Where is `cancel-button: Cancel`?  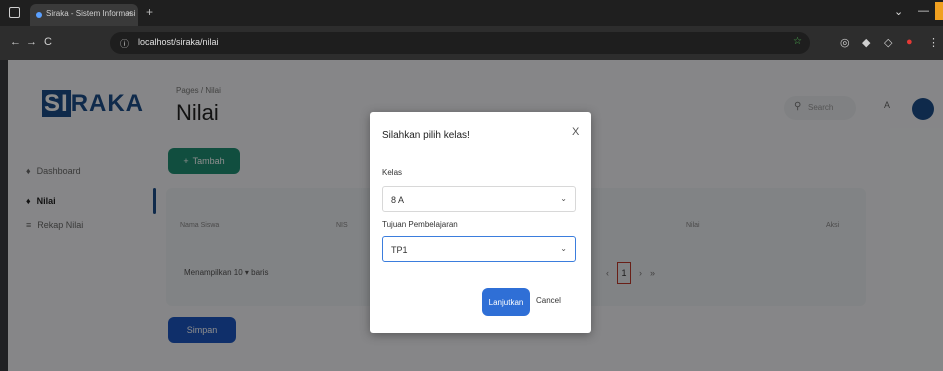 cancel-button: Cancel is located at coordinates (548, 300).